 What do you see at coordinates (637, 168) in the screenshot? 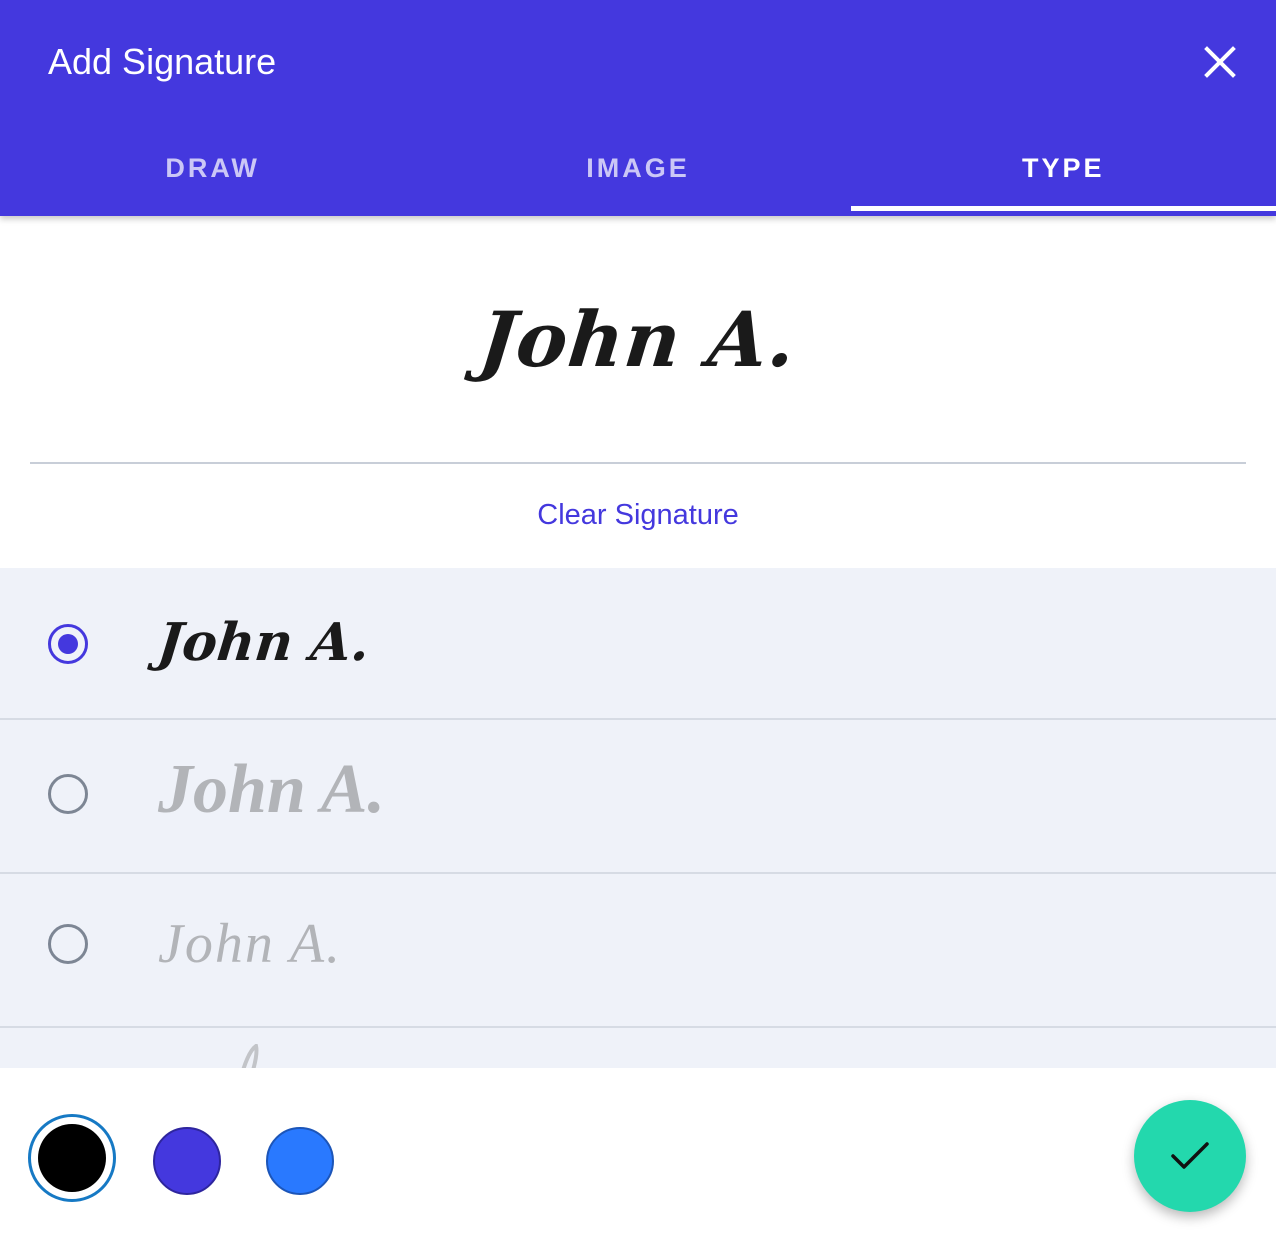
I see `tab-image: IMAGE` at bounding box center [637, 168].